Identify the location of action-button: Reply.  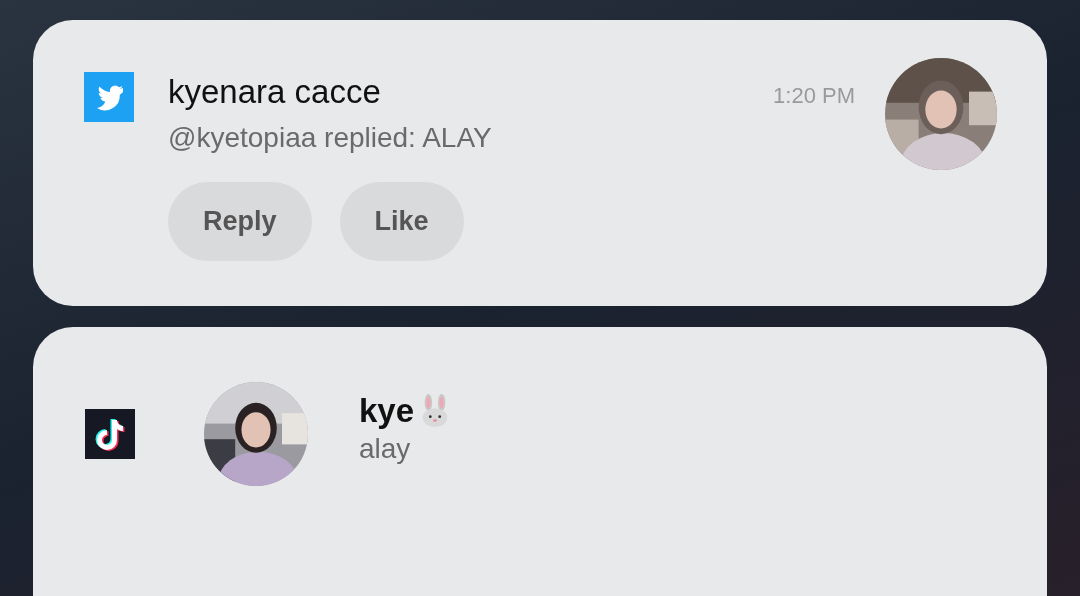
(240, 221).